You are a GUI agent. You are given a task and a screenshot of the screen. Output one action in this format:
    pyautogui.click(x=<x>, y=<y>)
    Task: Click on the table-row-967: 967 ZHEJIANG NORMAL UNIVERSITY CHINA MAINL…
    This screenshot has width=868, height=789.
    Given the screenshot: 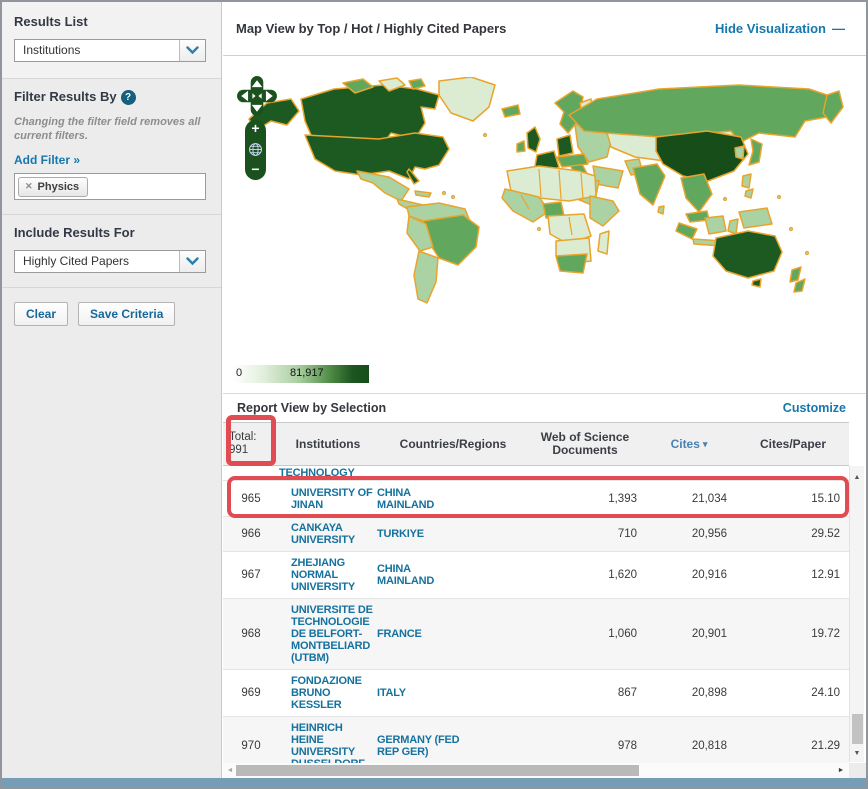 What is the action you would take?
    pyautogui.click(x=536, y=575)
    